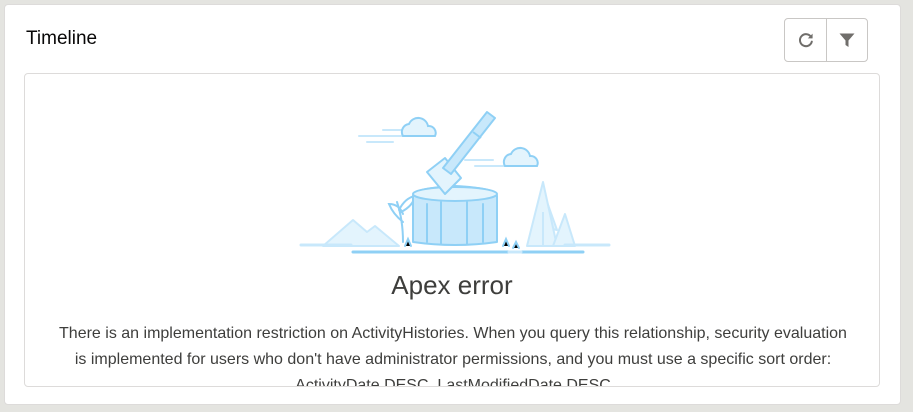 The width and height of the screenshot is (913, 412). Describe the element at coordinates (455, 182) in the screenshot. I see `axe-in-stump-illustration` at that location.